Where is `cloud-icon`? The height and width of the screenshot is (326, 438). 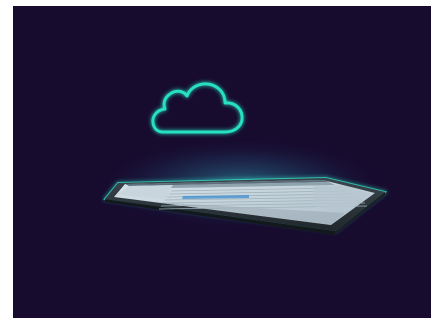 cloud-icon is located at coordinates (197, 108).